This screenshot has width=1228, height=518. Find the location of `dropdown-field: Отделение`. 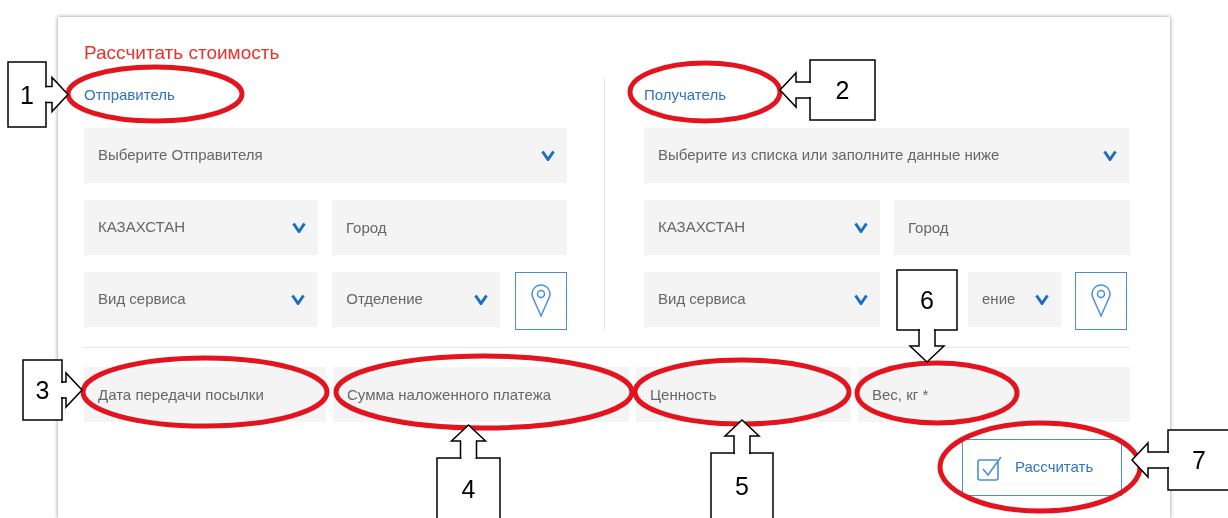

dropdown-field: Отделение is located at coordinates (416, 299).